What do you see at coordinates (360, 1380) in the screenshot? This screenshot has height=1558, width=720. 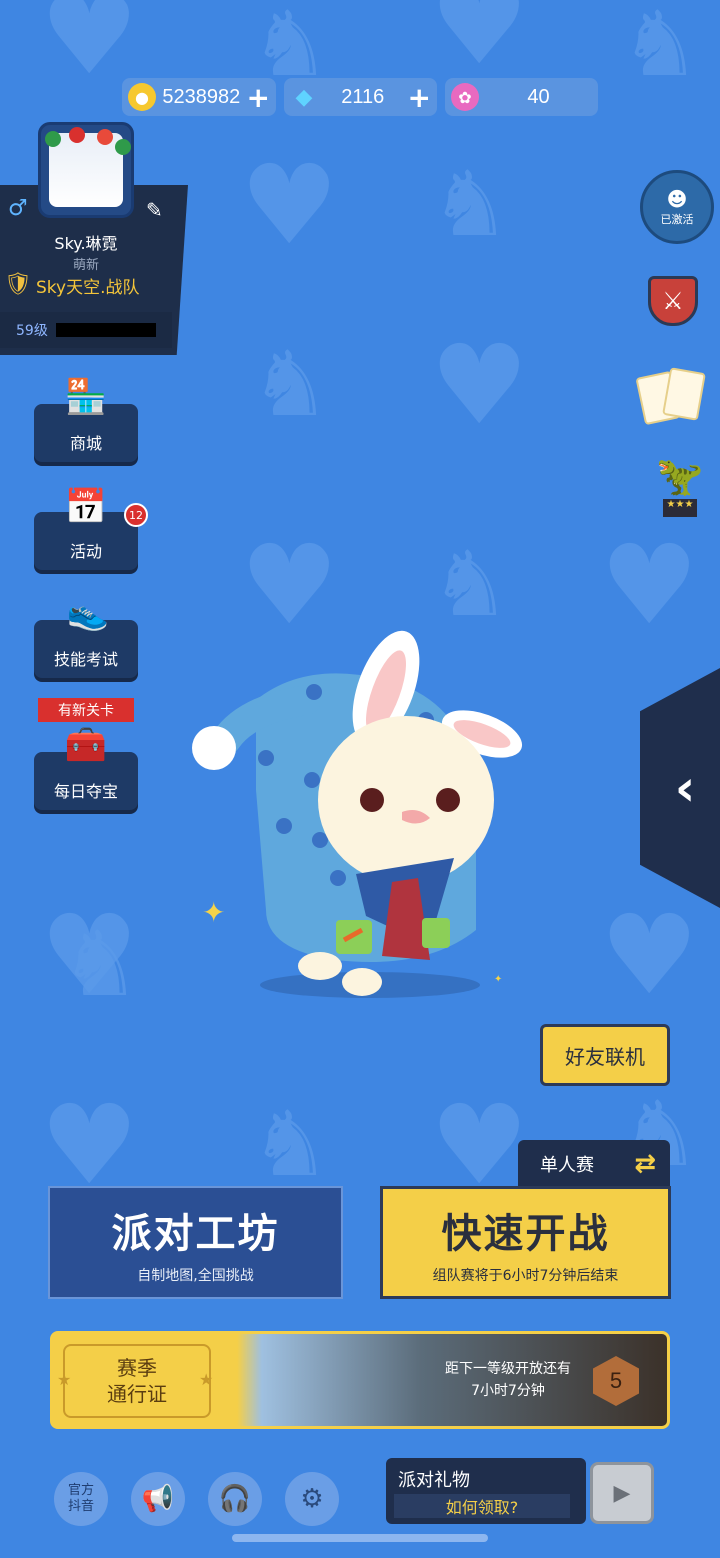 I see `season-pass-banner: 赛季 通行证 ★ ★ 距下一等级开放还有 7小时7分钟 5` at bounding box center [360, 1380].